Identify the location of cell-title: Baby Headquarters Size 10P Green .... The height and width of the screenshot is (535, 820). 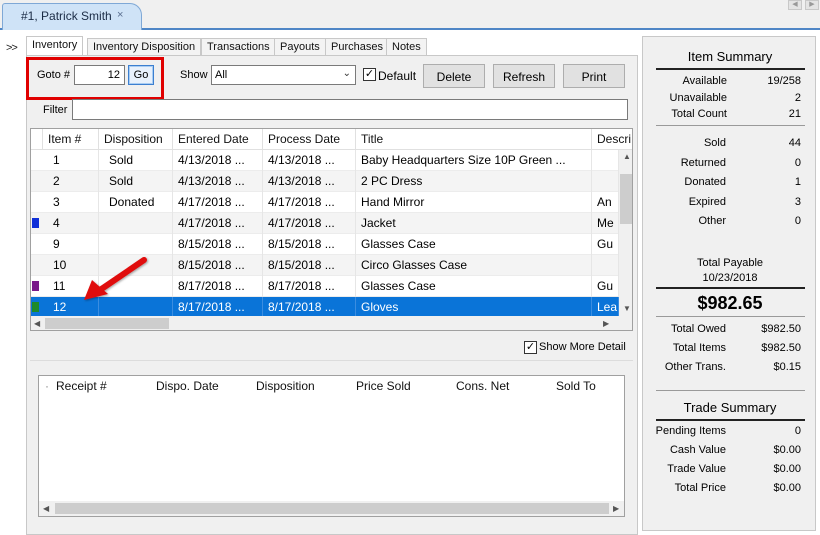
(474, 160).